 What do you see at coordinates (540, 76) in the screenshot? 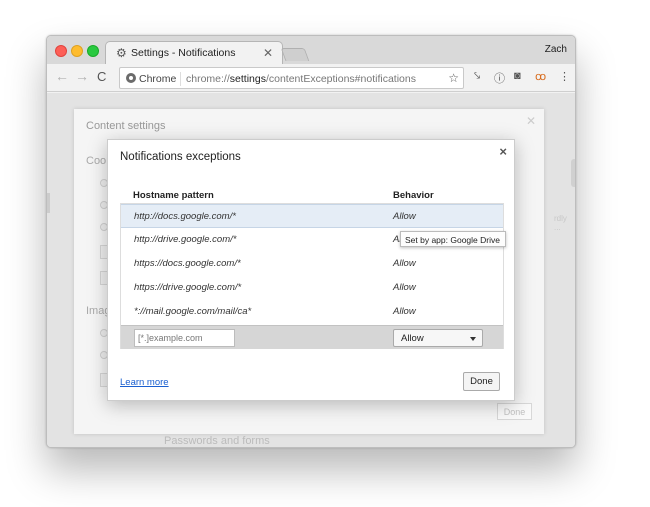
I see `shoe-extension-icon: ꝏ` at bounding box center [540, 76].